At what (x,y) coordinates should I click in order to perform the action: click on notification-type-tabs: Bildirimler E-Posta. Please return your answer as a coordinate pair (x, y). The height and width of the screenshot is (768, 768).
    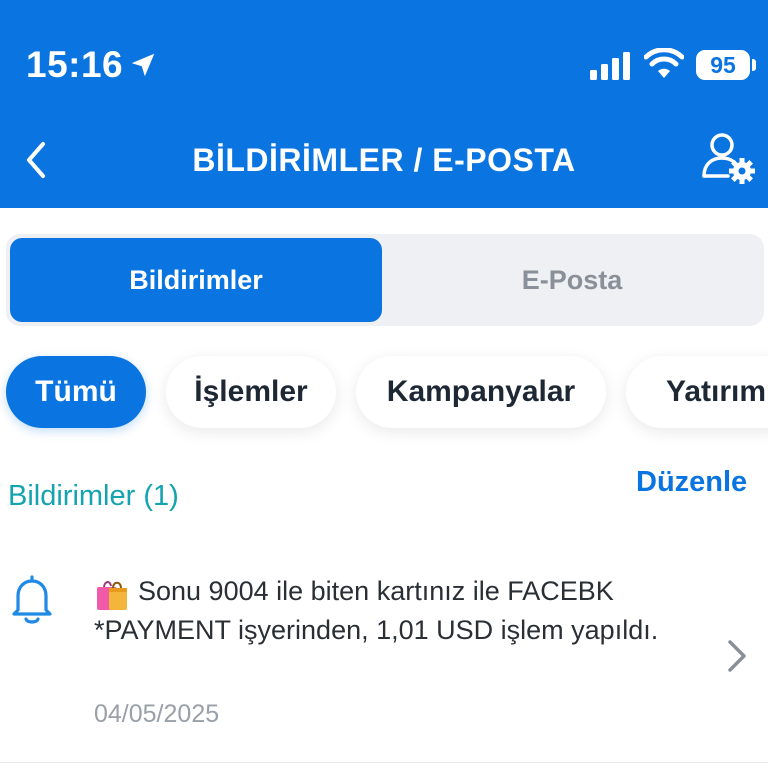
    Looking at the image, I should click on (385, 280).